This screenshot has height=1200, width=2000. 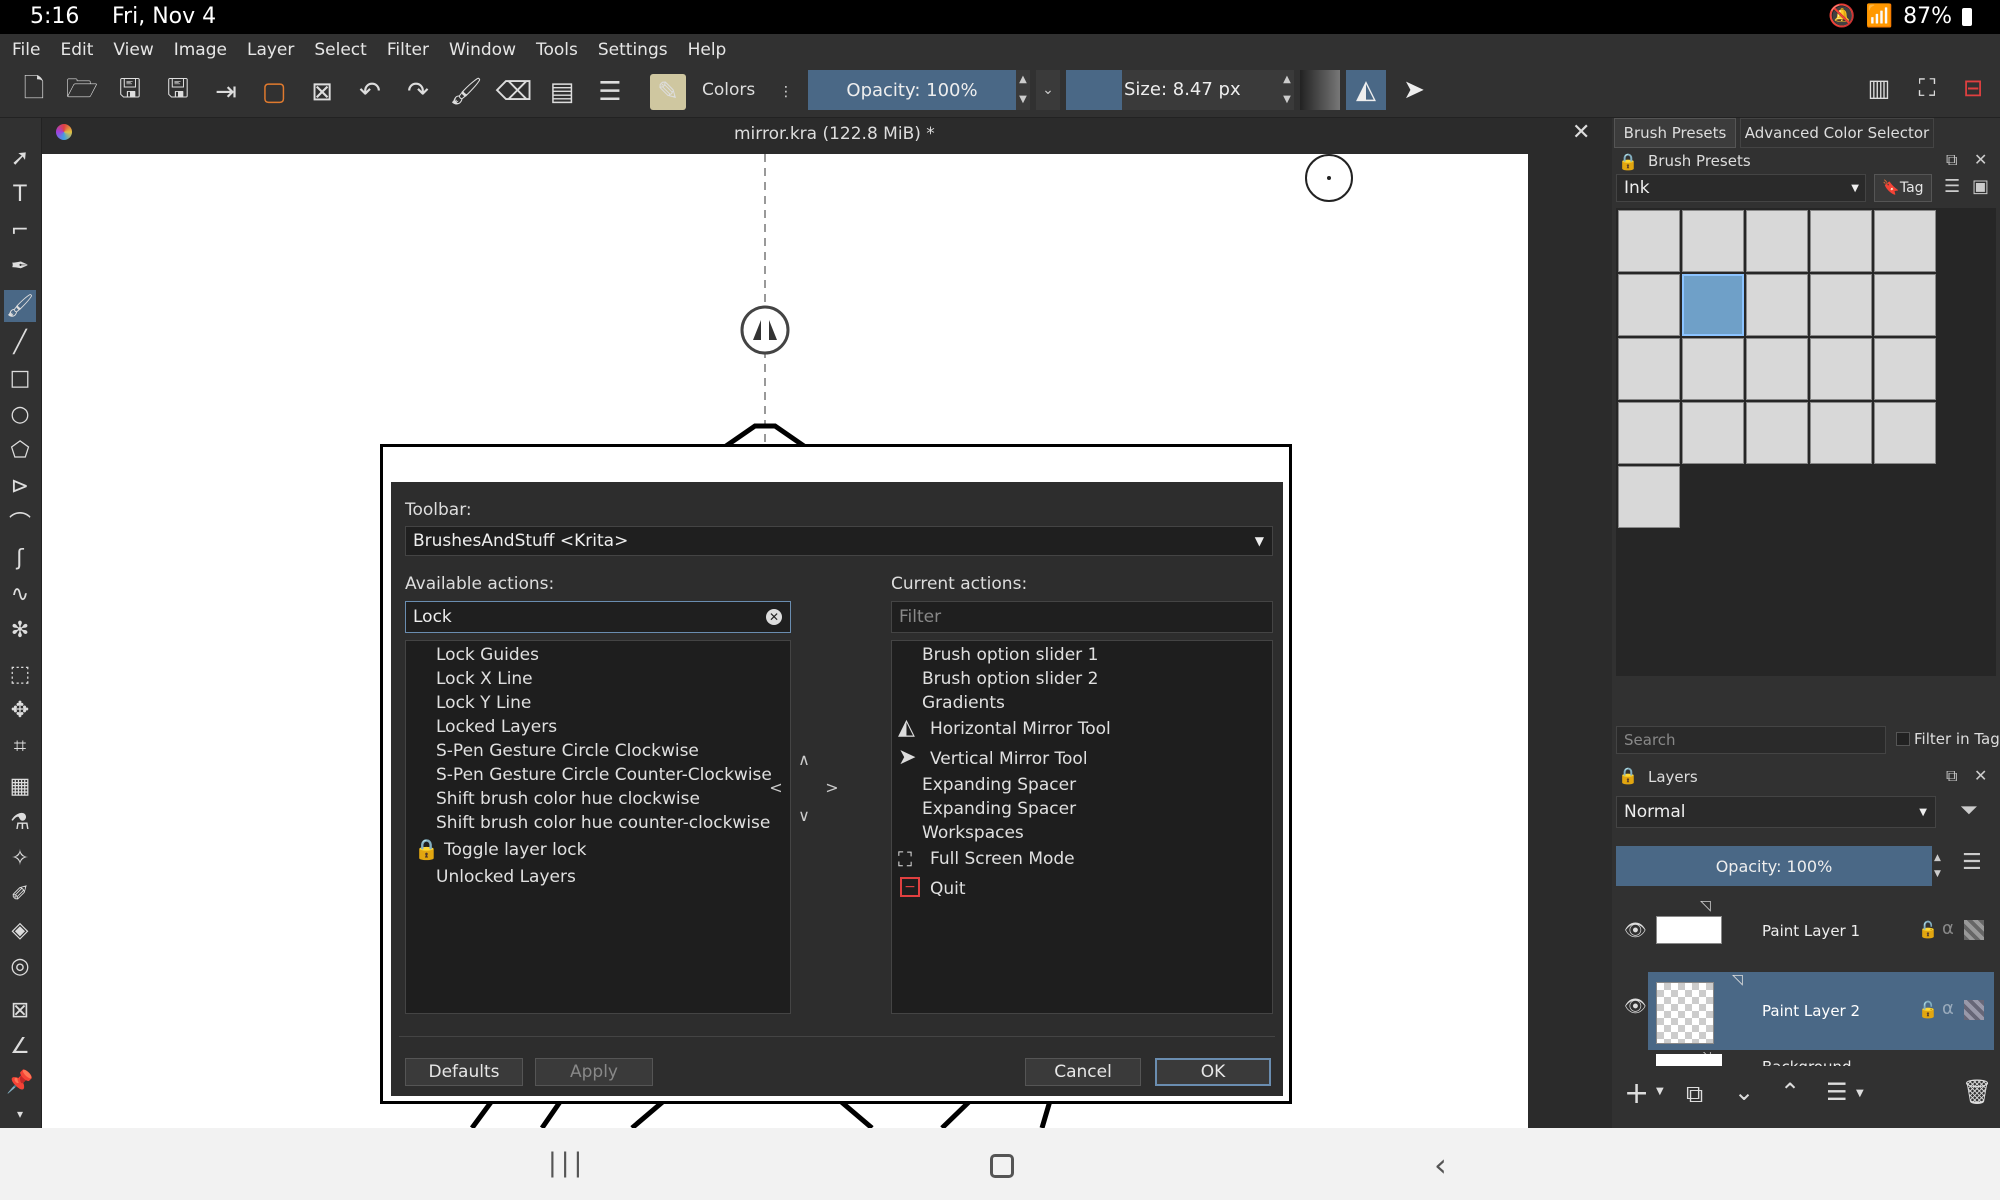 What do you see at coordinates (483, 703) in the screenshot?
I see `list-item: Lock Y Line` at bounding box center [483, 703].